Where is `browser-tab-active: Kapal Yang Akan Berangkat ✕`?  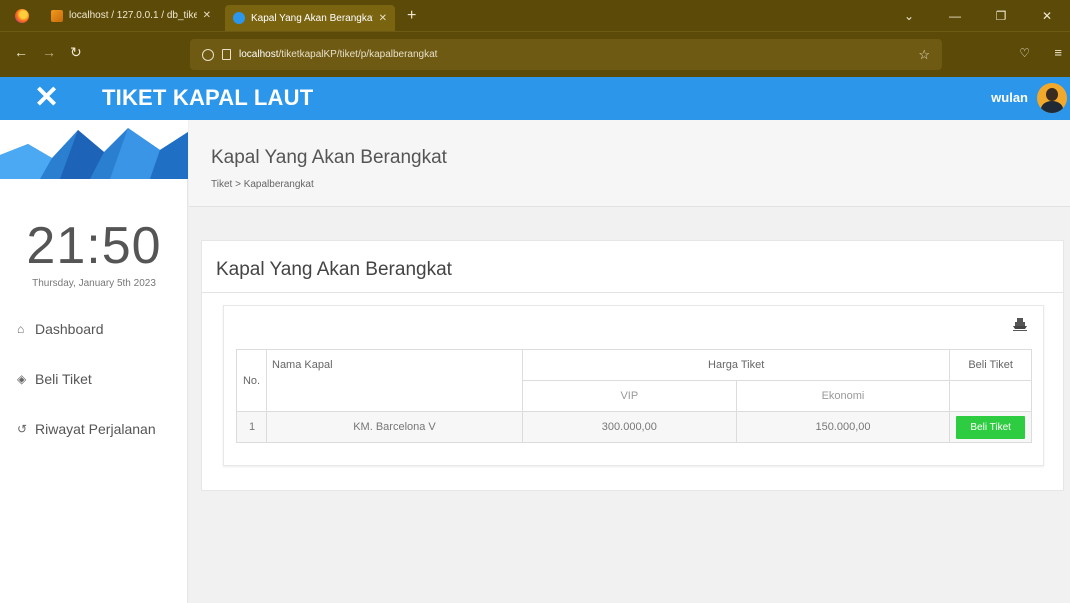 browser-tab-active: Kapal Yang Akan Berangkat ✕ is located at coordinates (310, 18).